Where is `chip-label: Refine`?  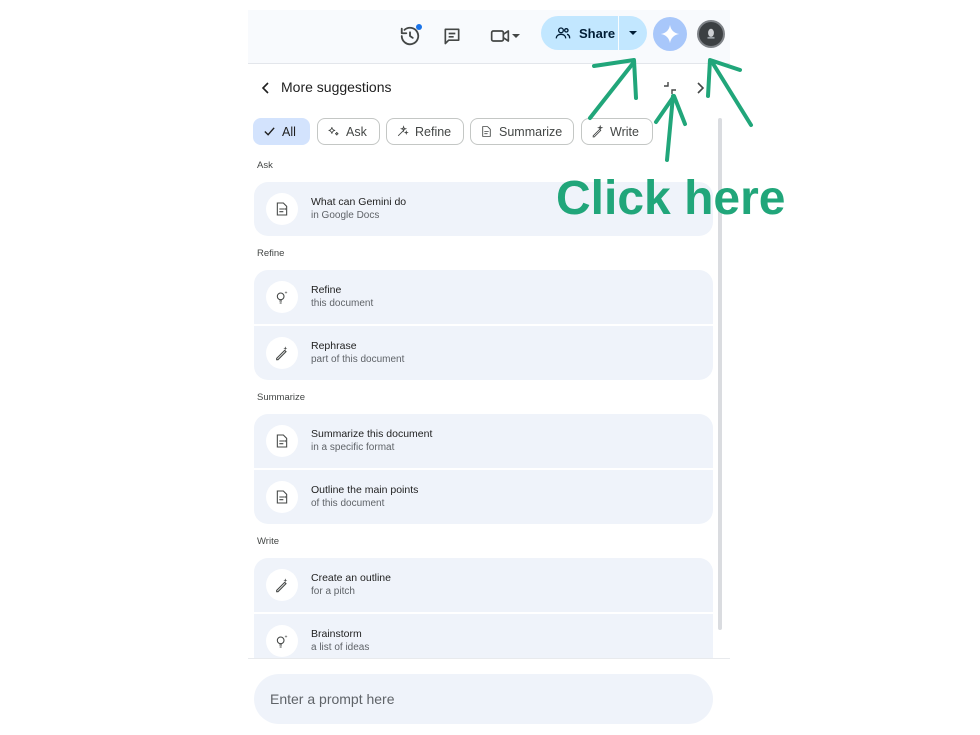 chip-label: Refine is located at coordinates (433, 131).